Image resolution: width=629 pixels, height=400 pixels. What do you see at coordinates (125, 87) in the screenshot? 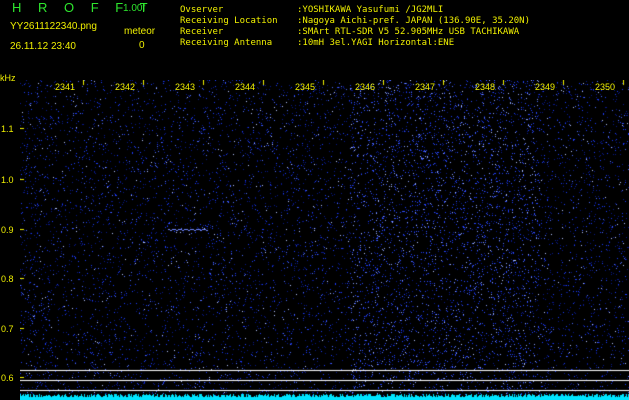
I see `x-tick-label: 2342` at bounding box center [125, 87].